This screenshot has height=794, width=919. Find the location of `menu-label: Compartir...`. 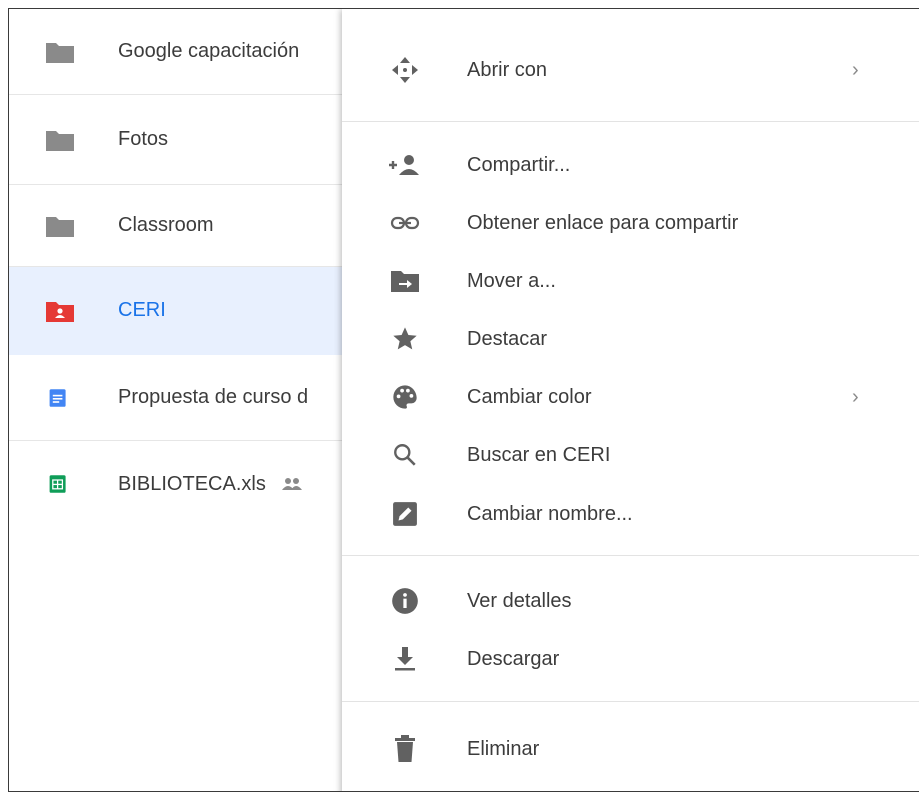

menu-label: Compartir... is located at coordinates (519, 164).